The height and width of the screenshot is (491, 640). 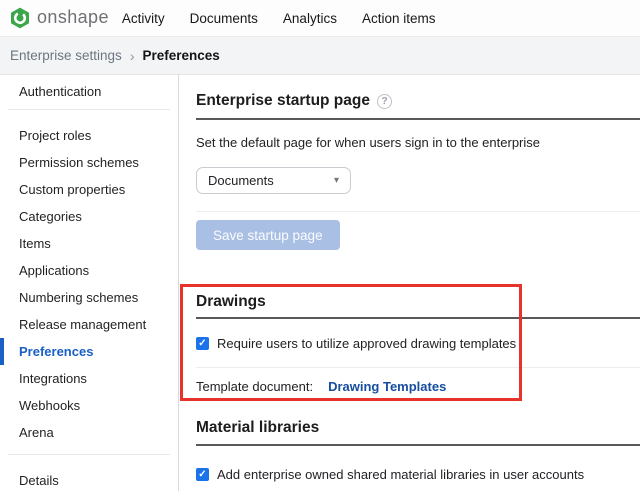 What do you see at coordinates (89, 324) in the screenshot?
I see `sidebar-item-release-management: Release management` at bounding box center [89, 324].